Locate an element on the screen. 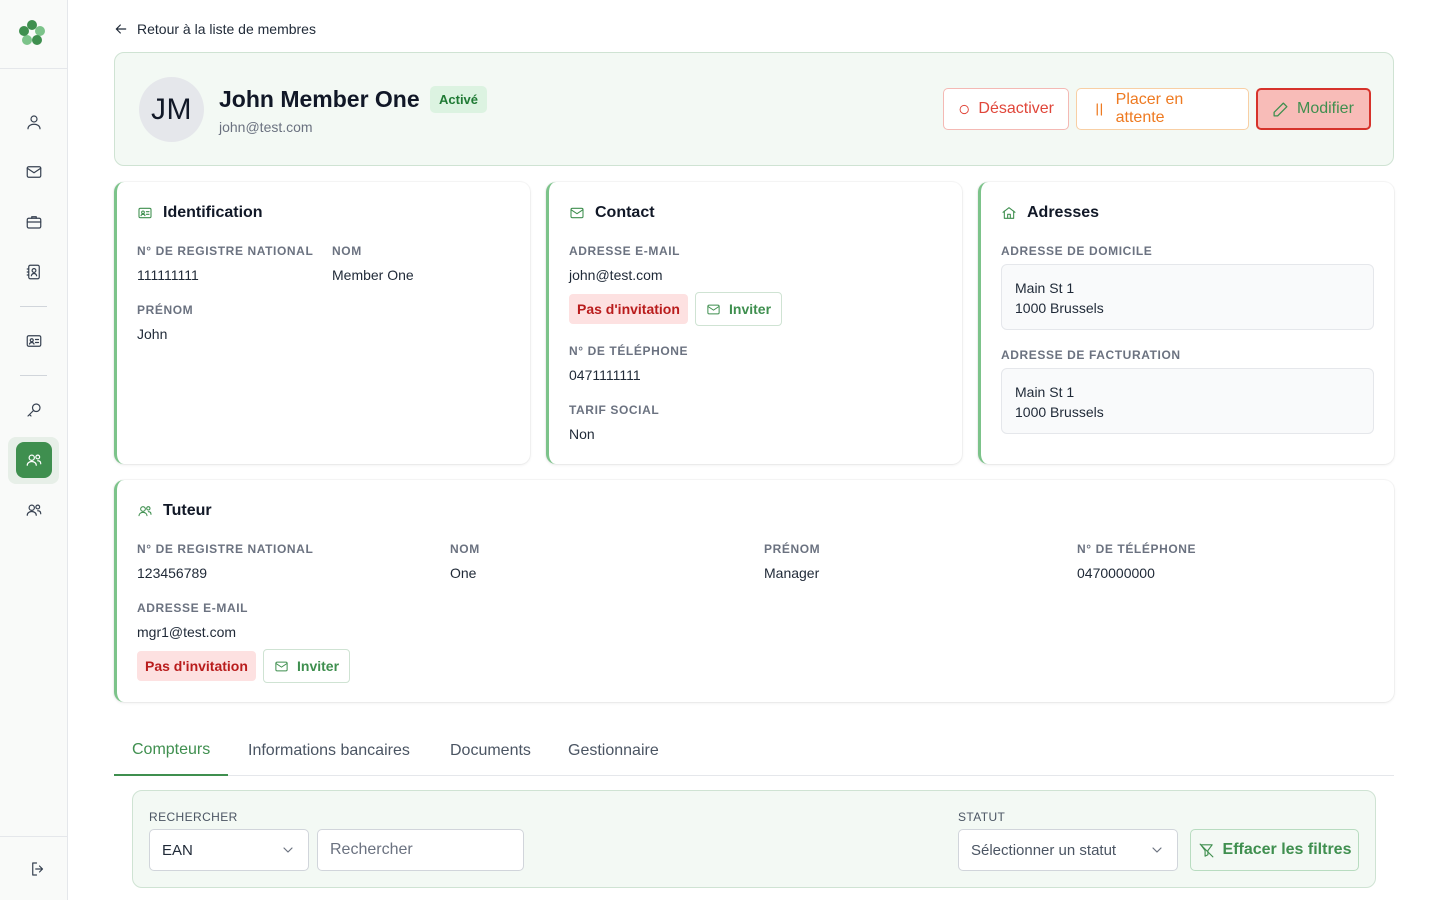  sidebar-item-access is located at coordinates (34, 410).